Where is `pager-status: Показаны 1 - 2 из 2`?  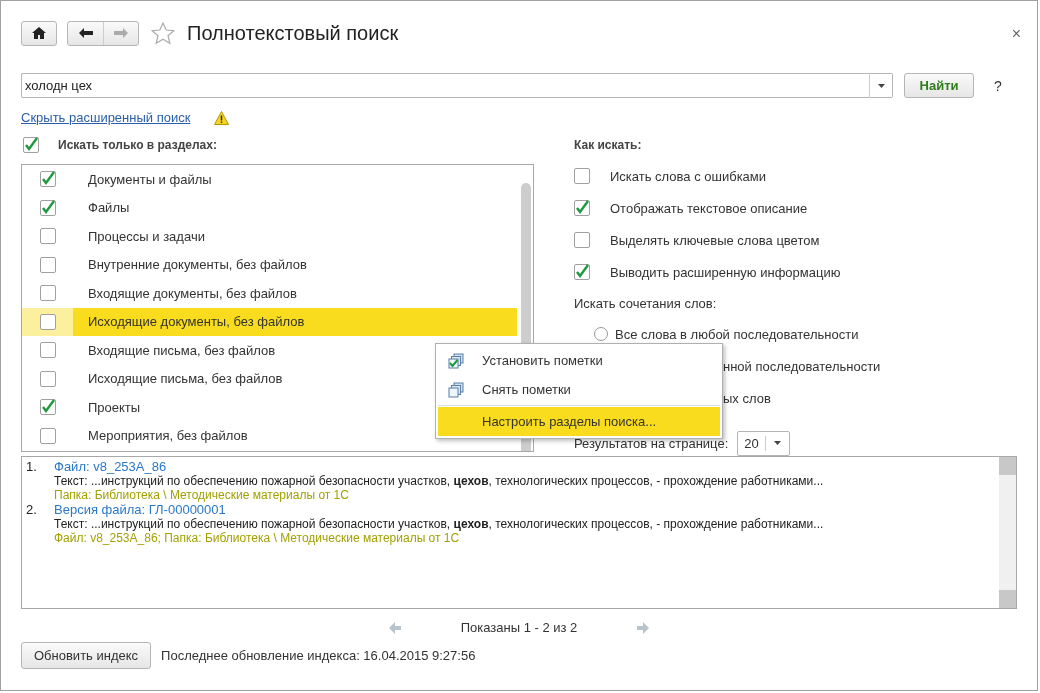 pager-status: Показаны 1 - 2 из 2 is located at coordinates (519, 627).